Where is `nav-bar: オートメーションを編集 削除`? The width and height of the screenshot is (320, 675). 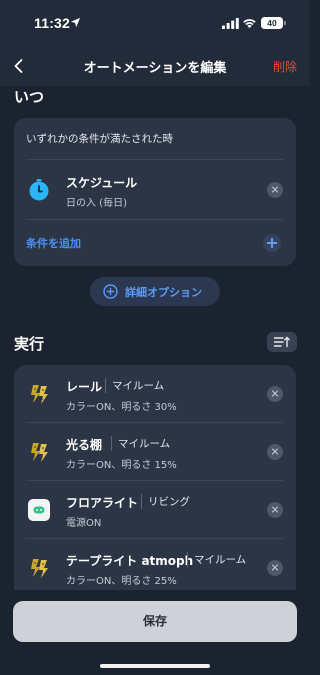 nav-bar: オートメーションを編集 削除 is located at coordinates (155, 66).